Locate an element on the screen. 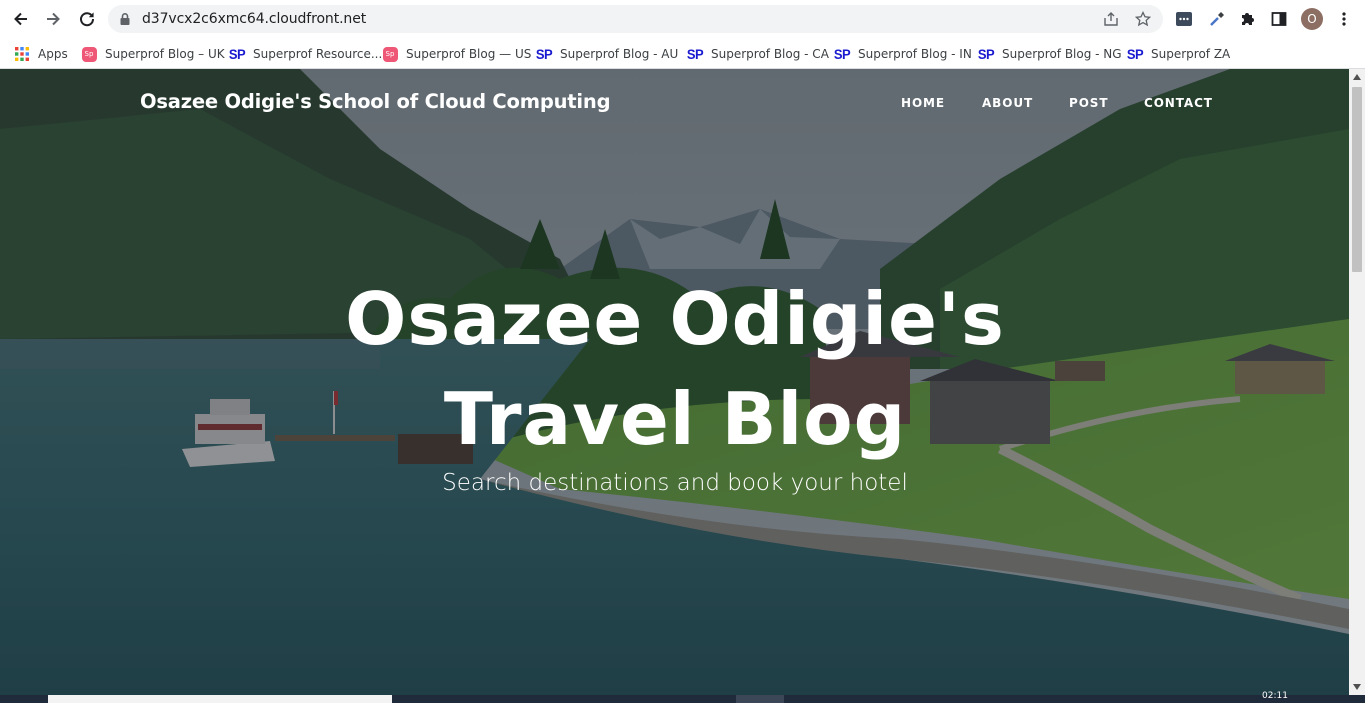  bookmark-label: Superprof Blog – UK is located at coordinates (165, 54).